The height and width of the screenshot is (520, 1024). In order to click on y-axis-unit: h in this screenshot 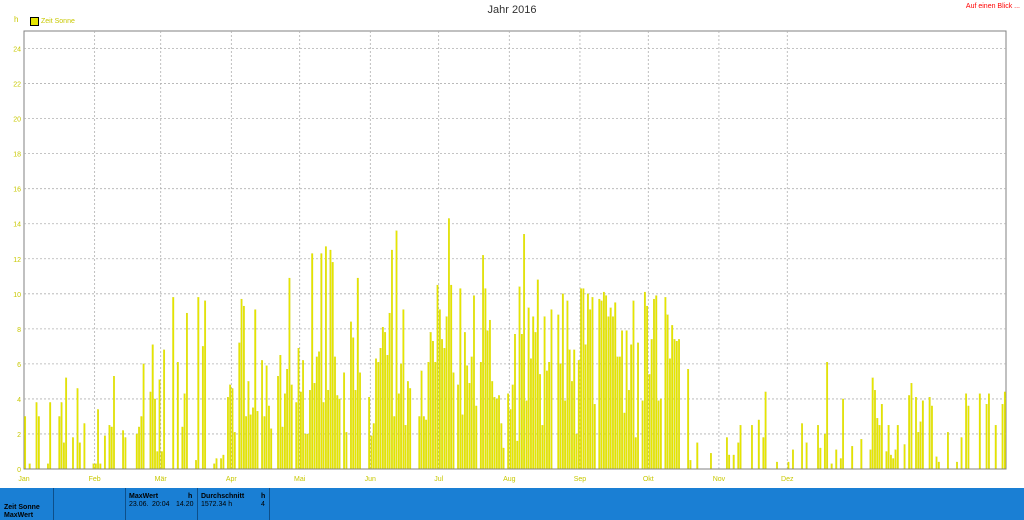, I will do `click(16, 19)`.